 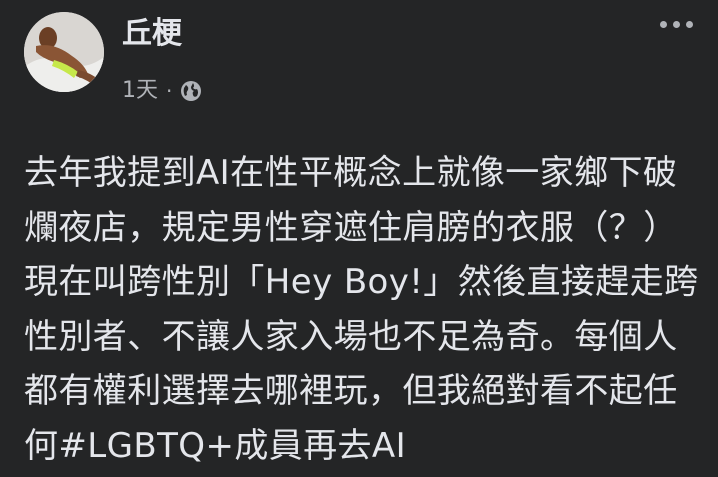 I want to click on post-line-last: 何#LGBTQ+成員再去AI, so click(x=364, y=446).